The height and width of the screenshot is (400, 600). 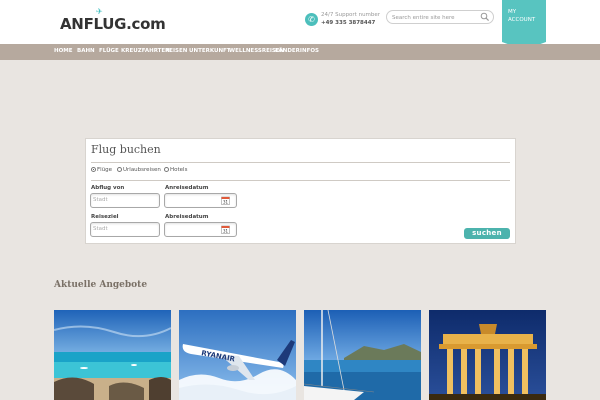 I want to click on radio-urlaubsreisen: Urlaubsreisen, so click(x=139, y=170).